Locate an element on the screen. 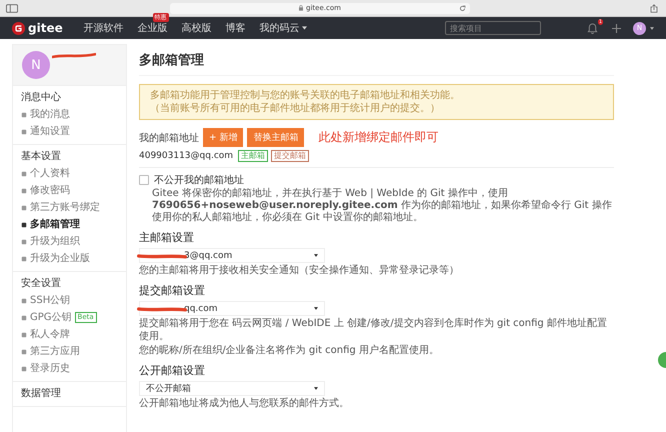 This screenshot has height=432, width=666. checkbox-label: 不公开我的邮箱地址 is located at coordinates (199, 180).